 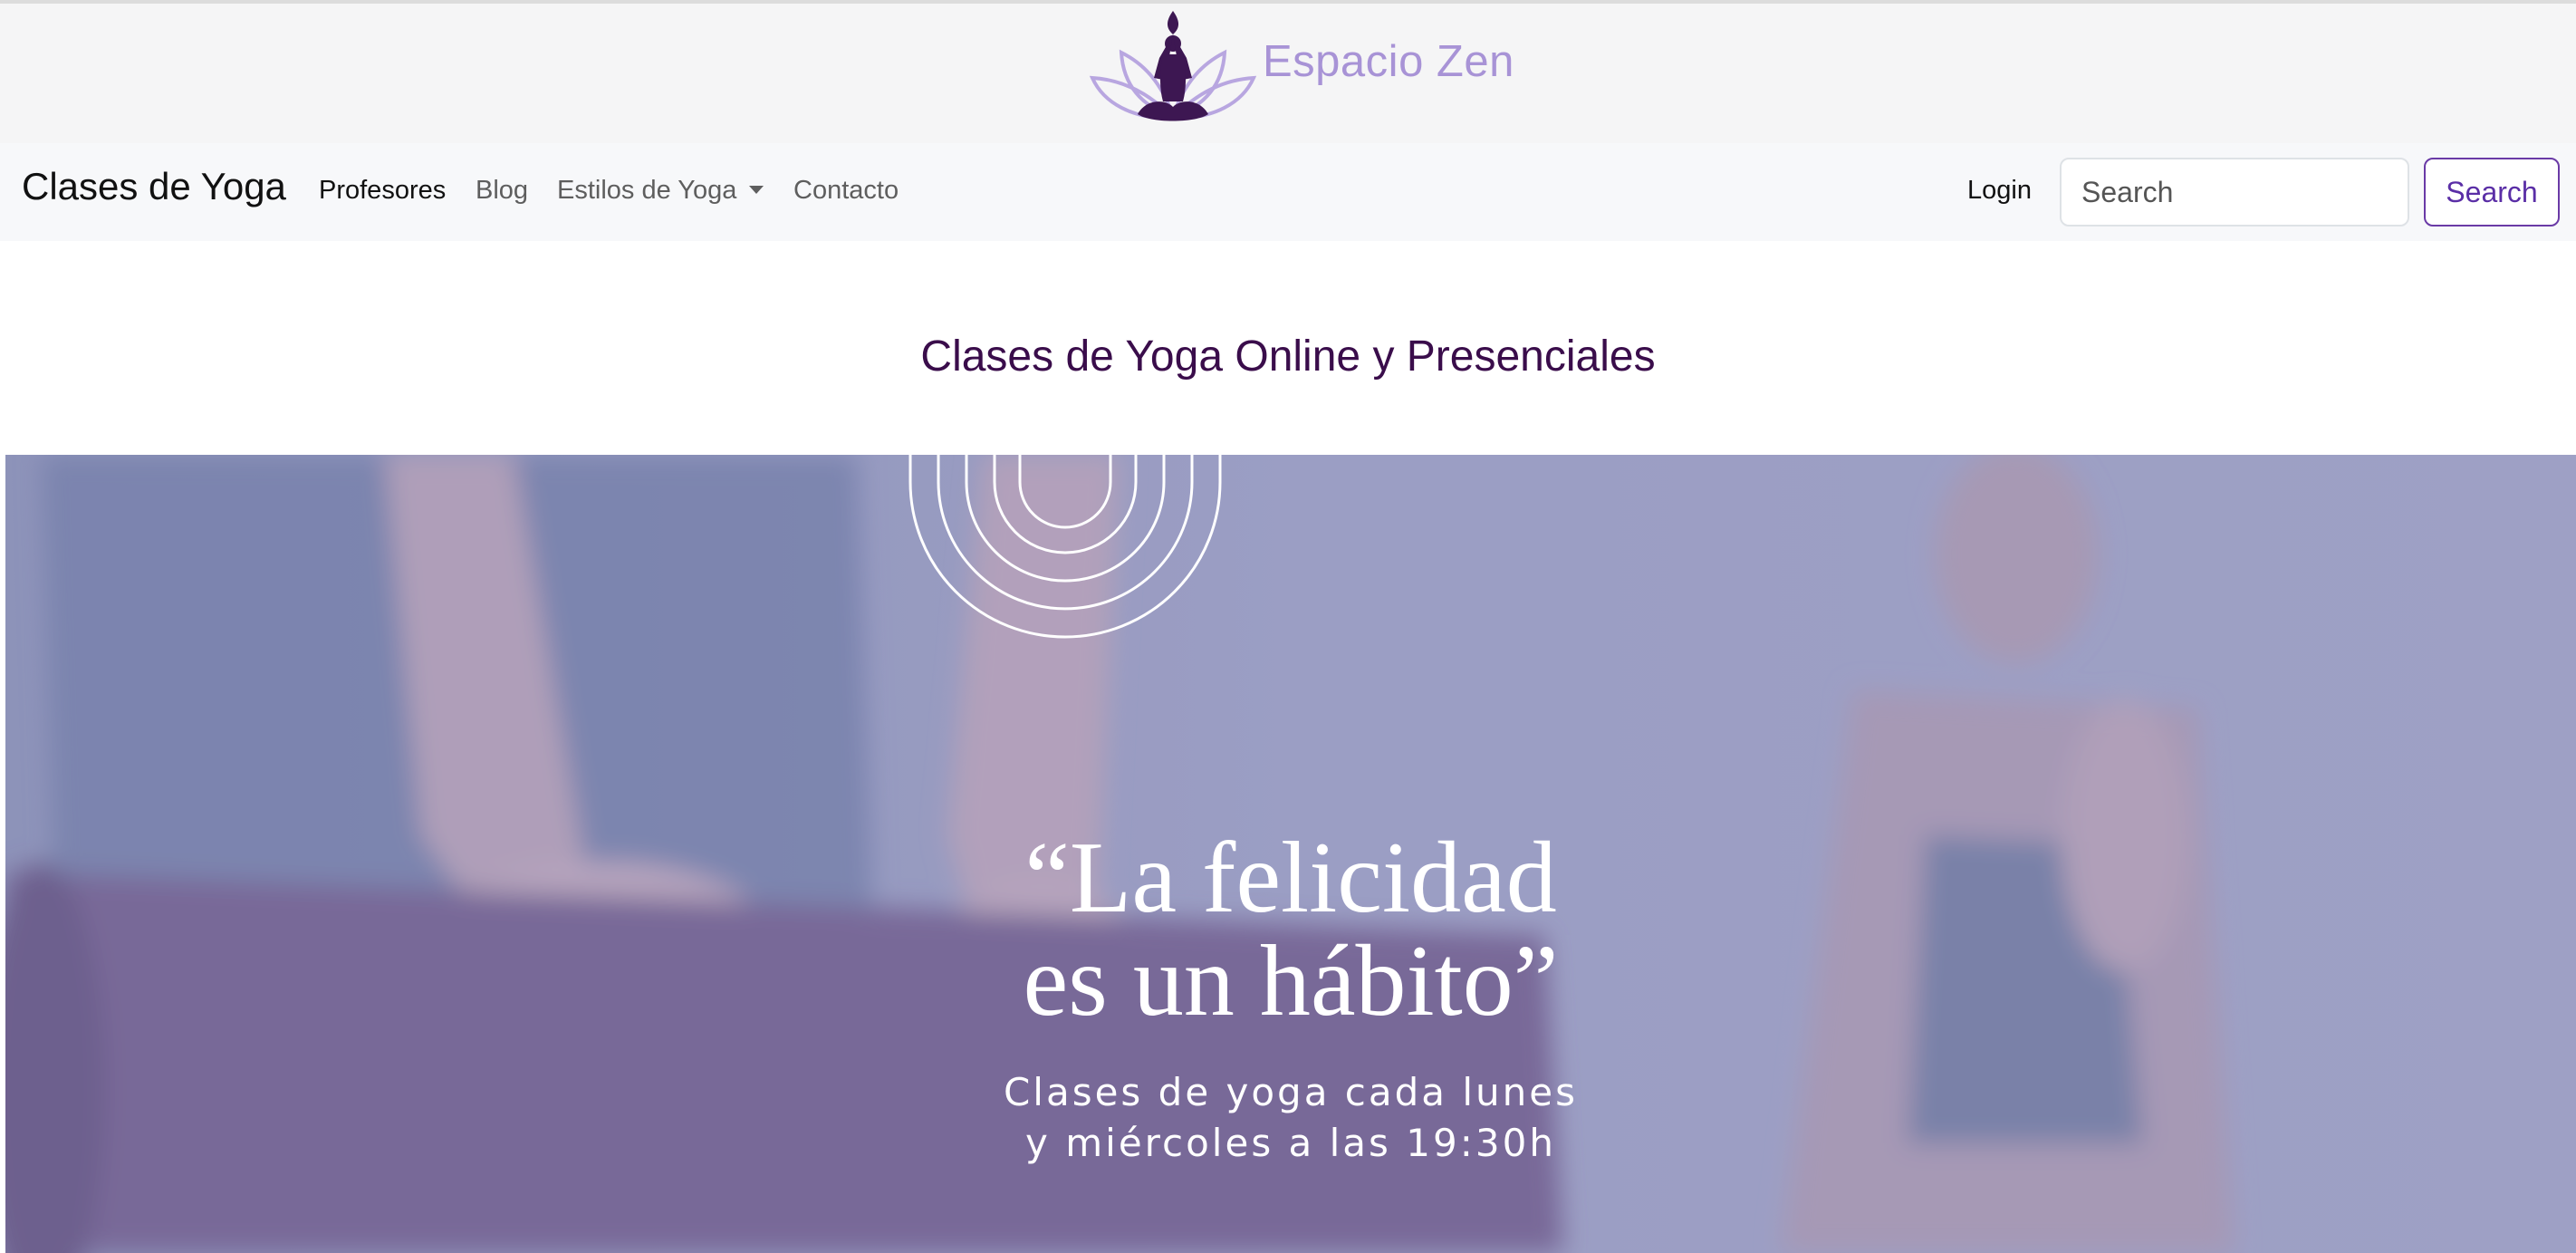 I want to click on caret-down-icon, so click(x=756, y=189).